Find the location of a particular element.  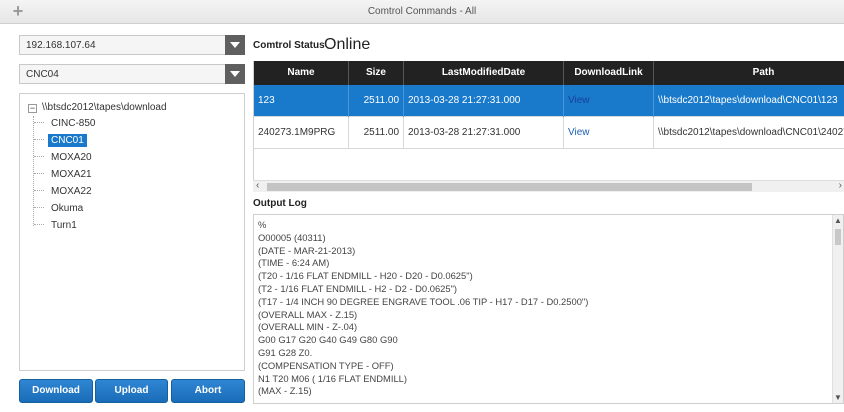

scroll-right-icon: › is located at coordinates (840, 185).